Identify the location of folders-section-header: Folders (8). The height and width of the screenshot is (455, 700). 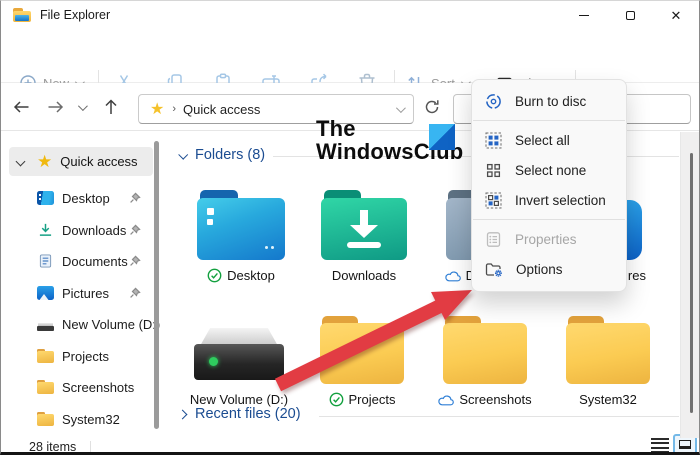
(221, 155).